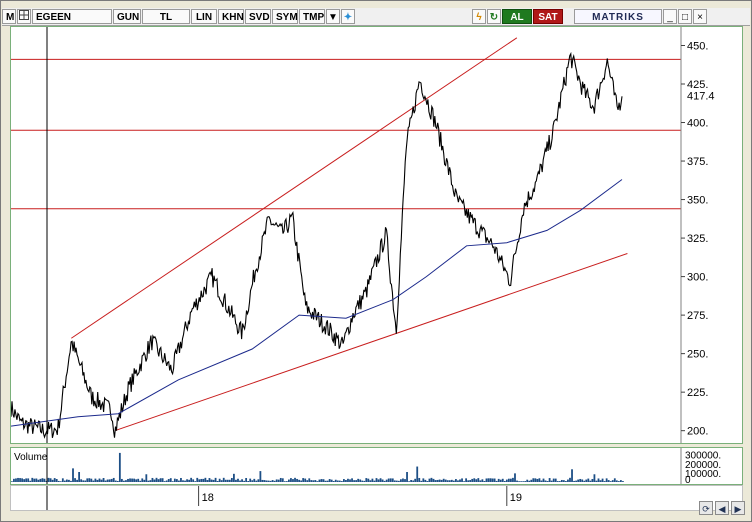  What do you see at coordinates (685, 16) in the screenshot?
I see `maximize-icon: □` at bounding box center [685, 16].